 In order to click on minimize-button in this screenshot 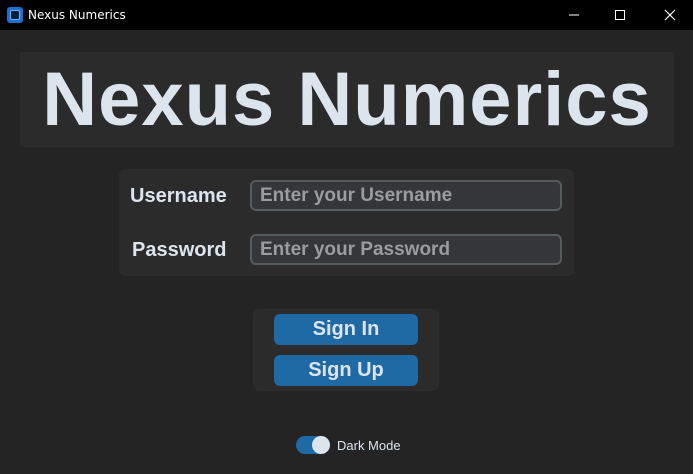, I will do `click(574, 15)`.